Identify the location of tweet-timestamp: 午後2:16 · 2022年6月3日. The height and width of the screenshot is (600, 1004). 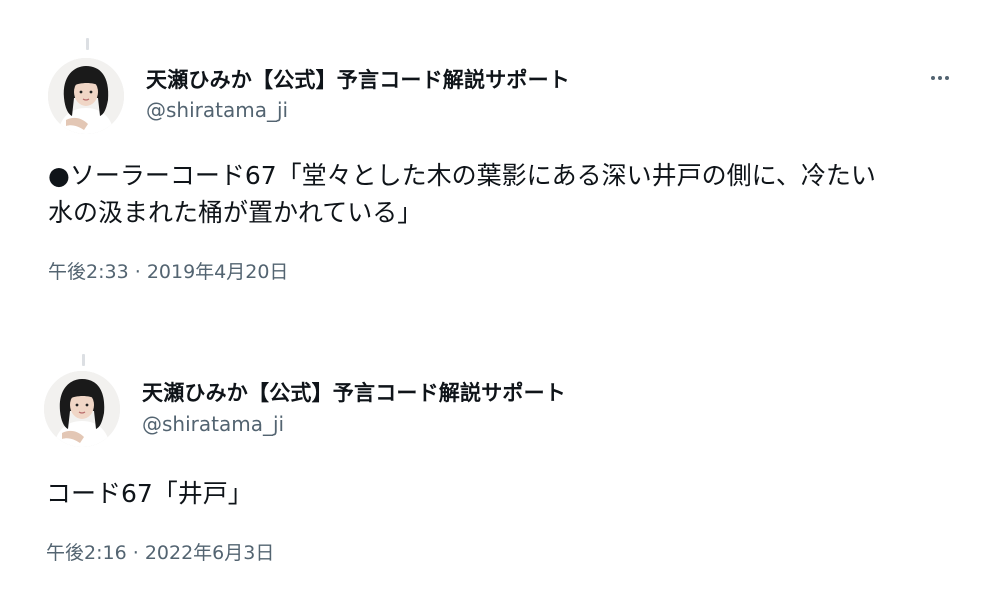
(160, 551).